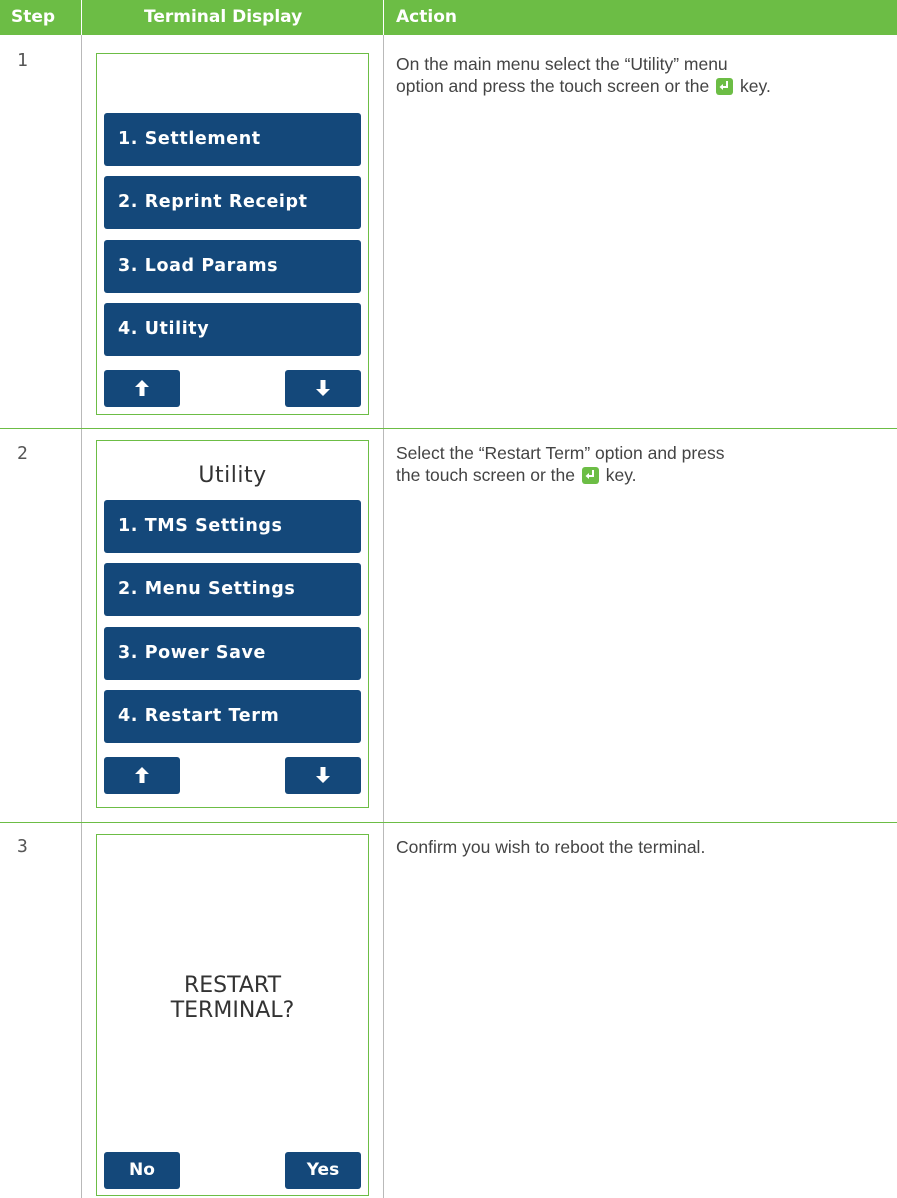 The width and height of the screenshot is (897, 1198). I want to click on terminal-screen: RESTART TERMINAL? No Yes, so click(232, 1015).